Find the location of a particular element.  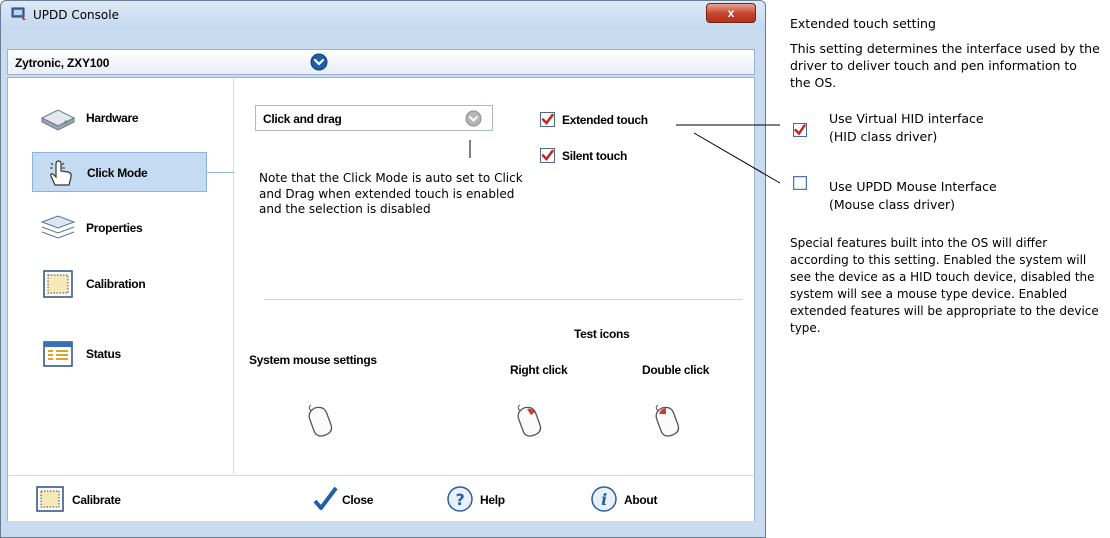

help-button: ? Help is located at coordinates (482, 499).